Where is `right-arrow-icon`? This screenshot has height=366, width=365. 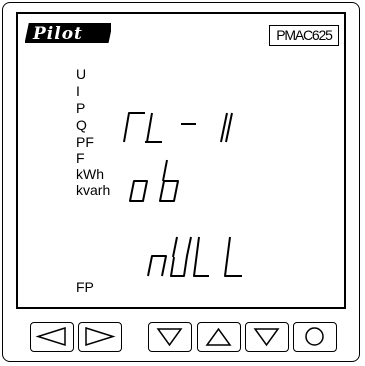
right-arrow-icon is located at coordinates (100, 336).